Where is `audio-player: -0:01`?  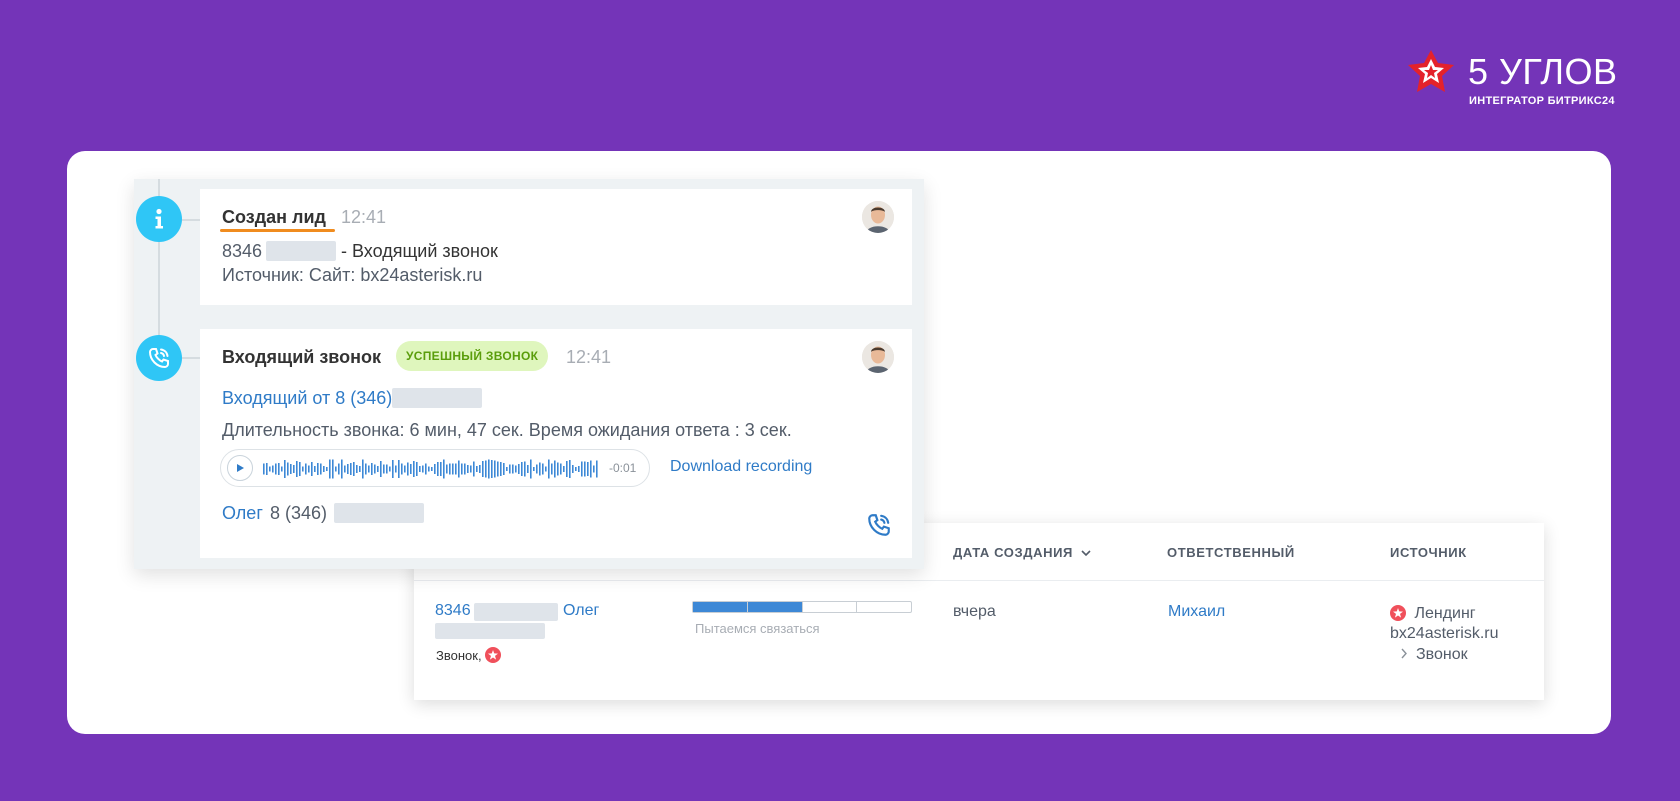 audio-player: -0:01 is located at coordinates (435, 468).